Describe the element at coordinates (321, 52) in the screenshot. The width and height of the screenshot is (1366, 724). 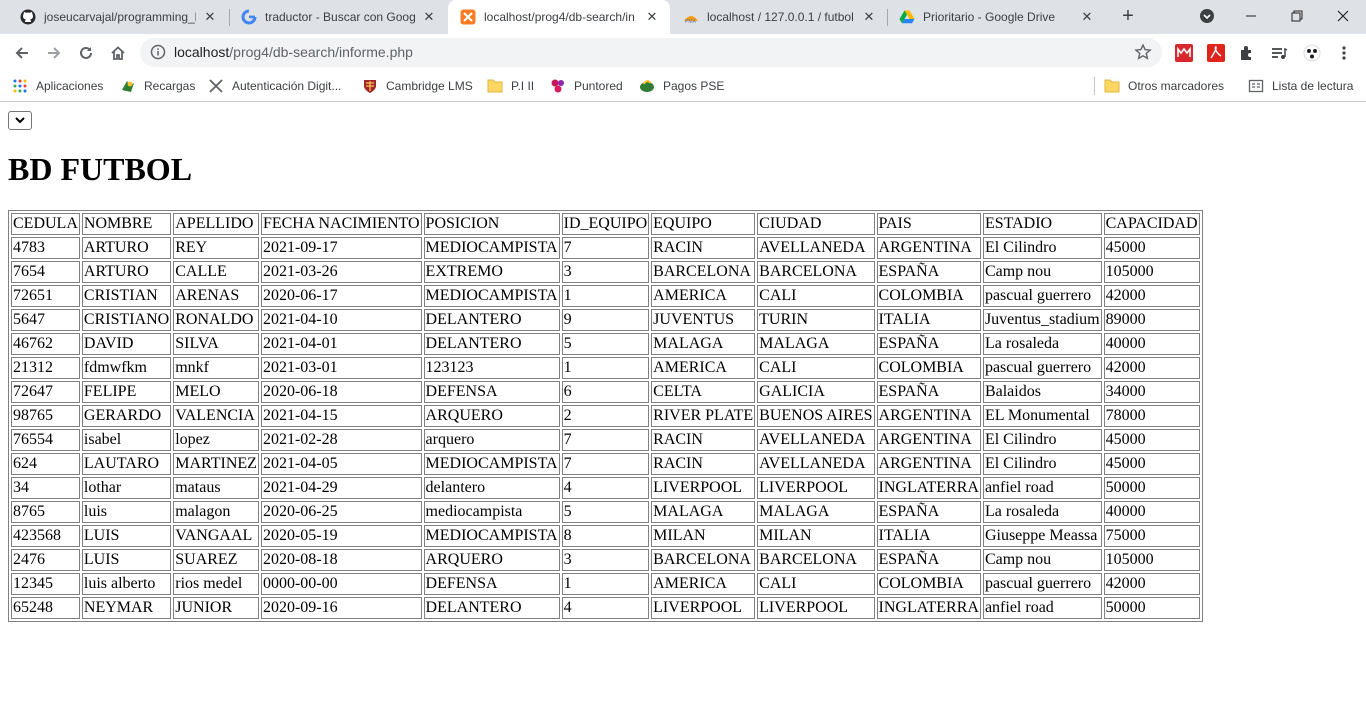
I see `url-path: /prog4/db-search/informe.php` at that location.